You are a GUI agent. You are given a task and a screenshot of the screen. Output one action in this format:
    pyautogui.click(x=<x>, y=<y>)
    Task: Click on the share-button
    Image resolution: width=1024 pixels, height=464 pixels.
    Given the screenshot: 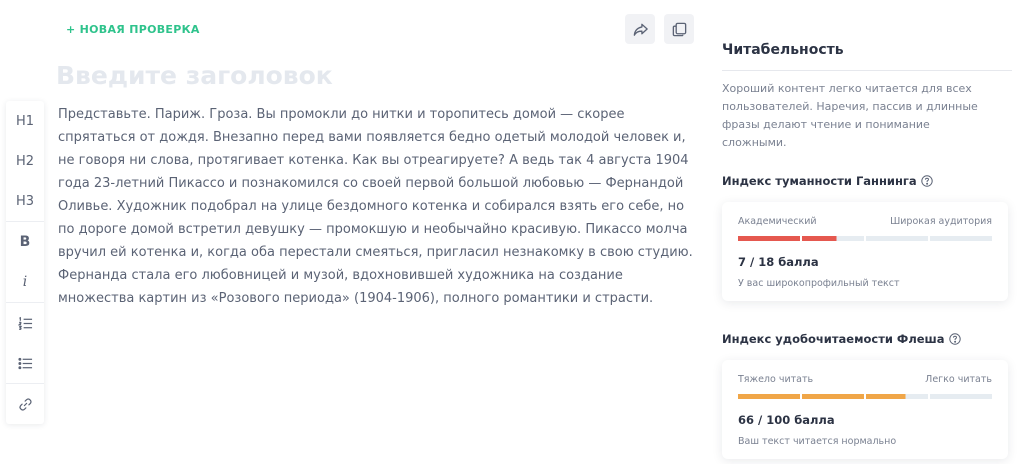 What is the action you would take?
    pyautogui.click(x=640, y=29)
    